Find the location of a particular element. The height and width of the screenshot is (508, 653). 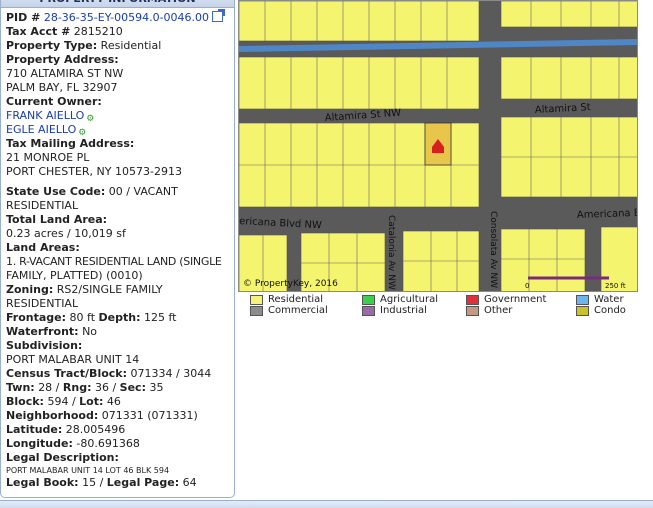

legend-label-agricultural: Agricultural is located at coordinates (409, 299).